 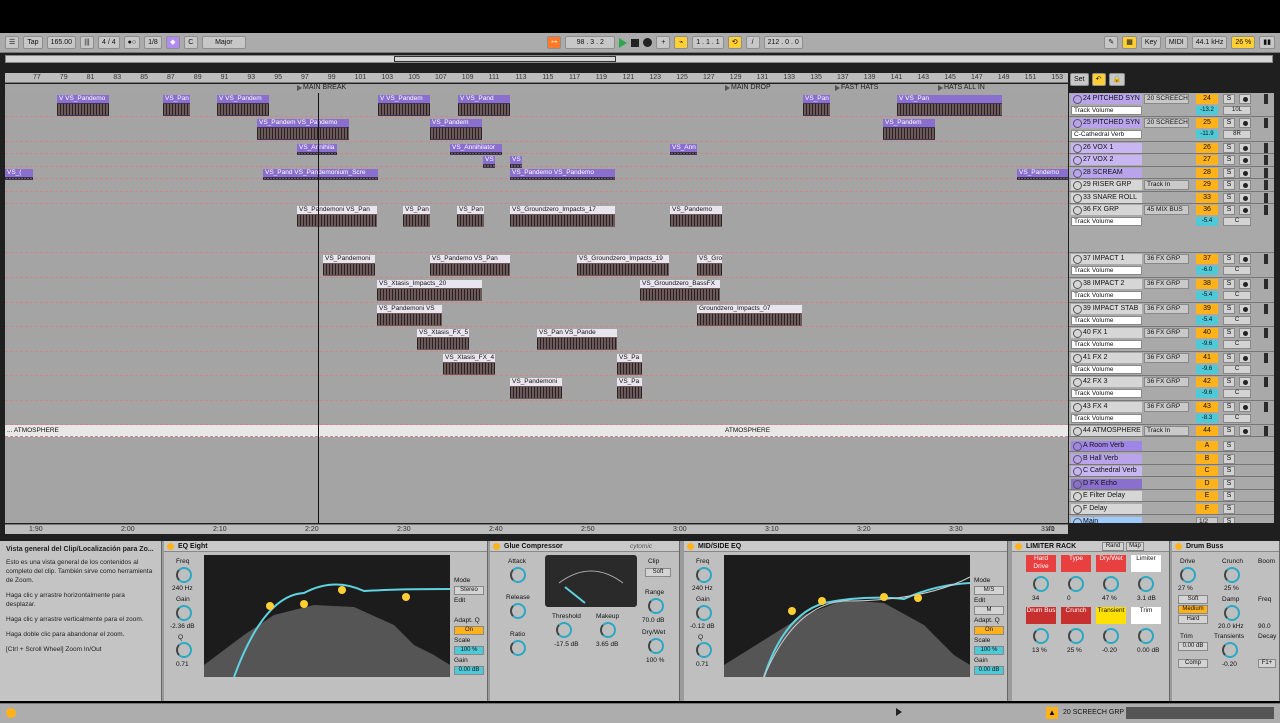 I want to click on macro-value: 0, so click(x=1069, y=598).